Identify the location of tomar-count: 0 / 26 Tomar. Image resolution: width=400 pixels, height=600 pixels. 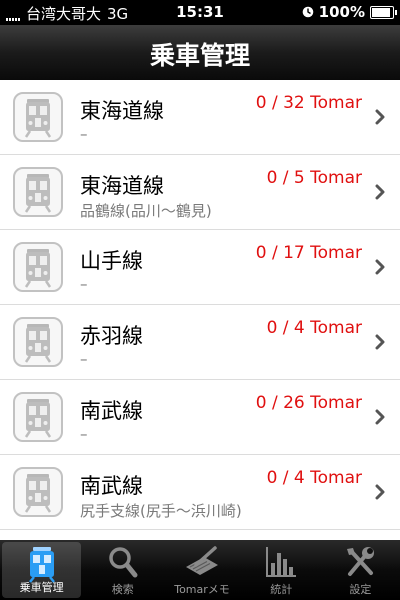
(308, 403).